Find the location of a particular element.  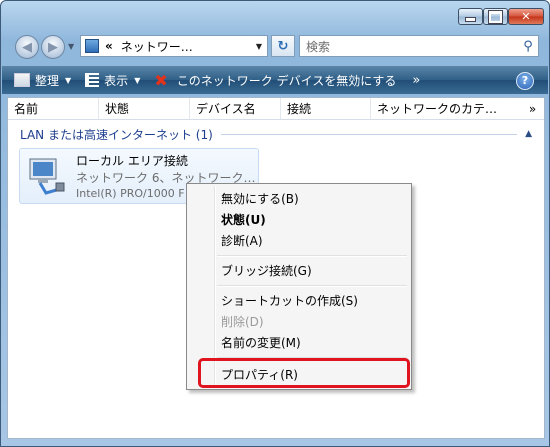

menu-item-diagnose: 診断(A) is located at coordinates (242, 241).